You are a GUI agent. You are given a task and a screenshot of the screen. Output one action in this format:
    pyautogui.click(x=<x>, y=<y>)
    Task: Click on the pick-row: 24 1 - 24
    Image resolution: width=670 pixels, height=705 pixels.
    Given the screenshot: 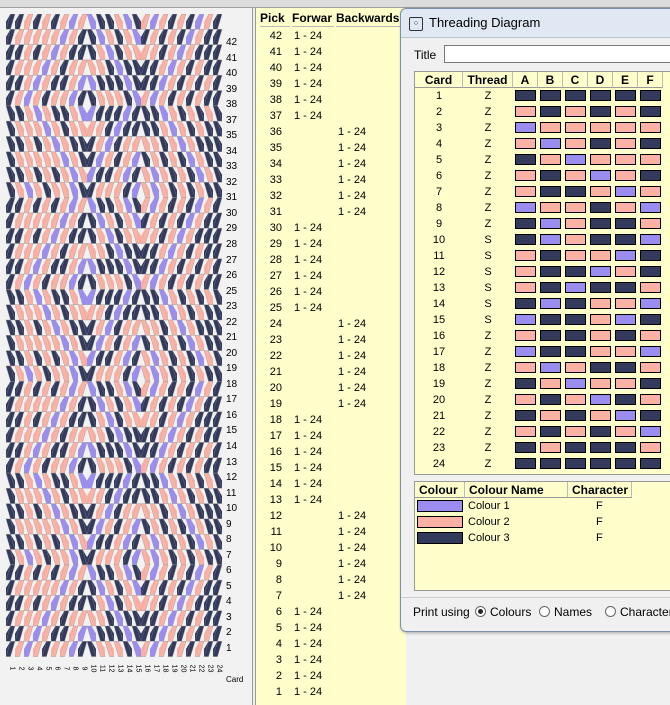 What is the action you would take?
    pyautogui.click(x=331, y=324)
    